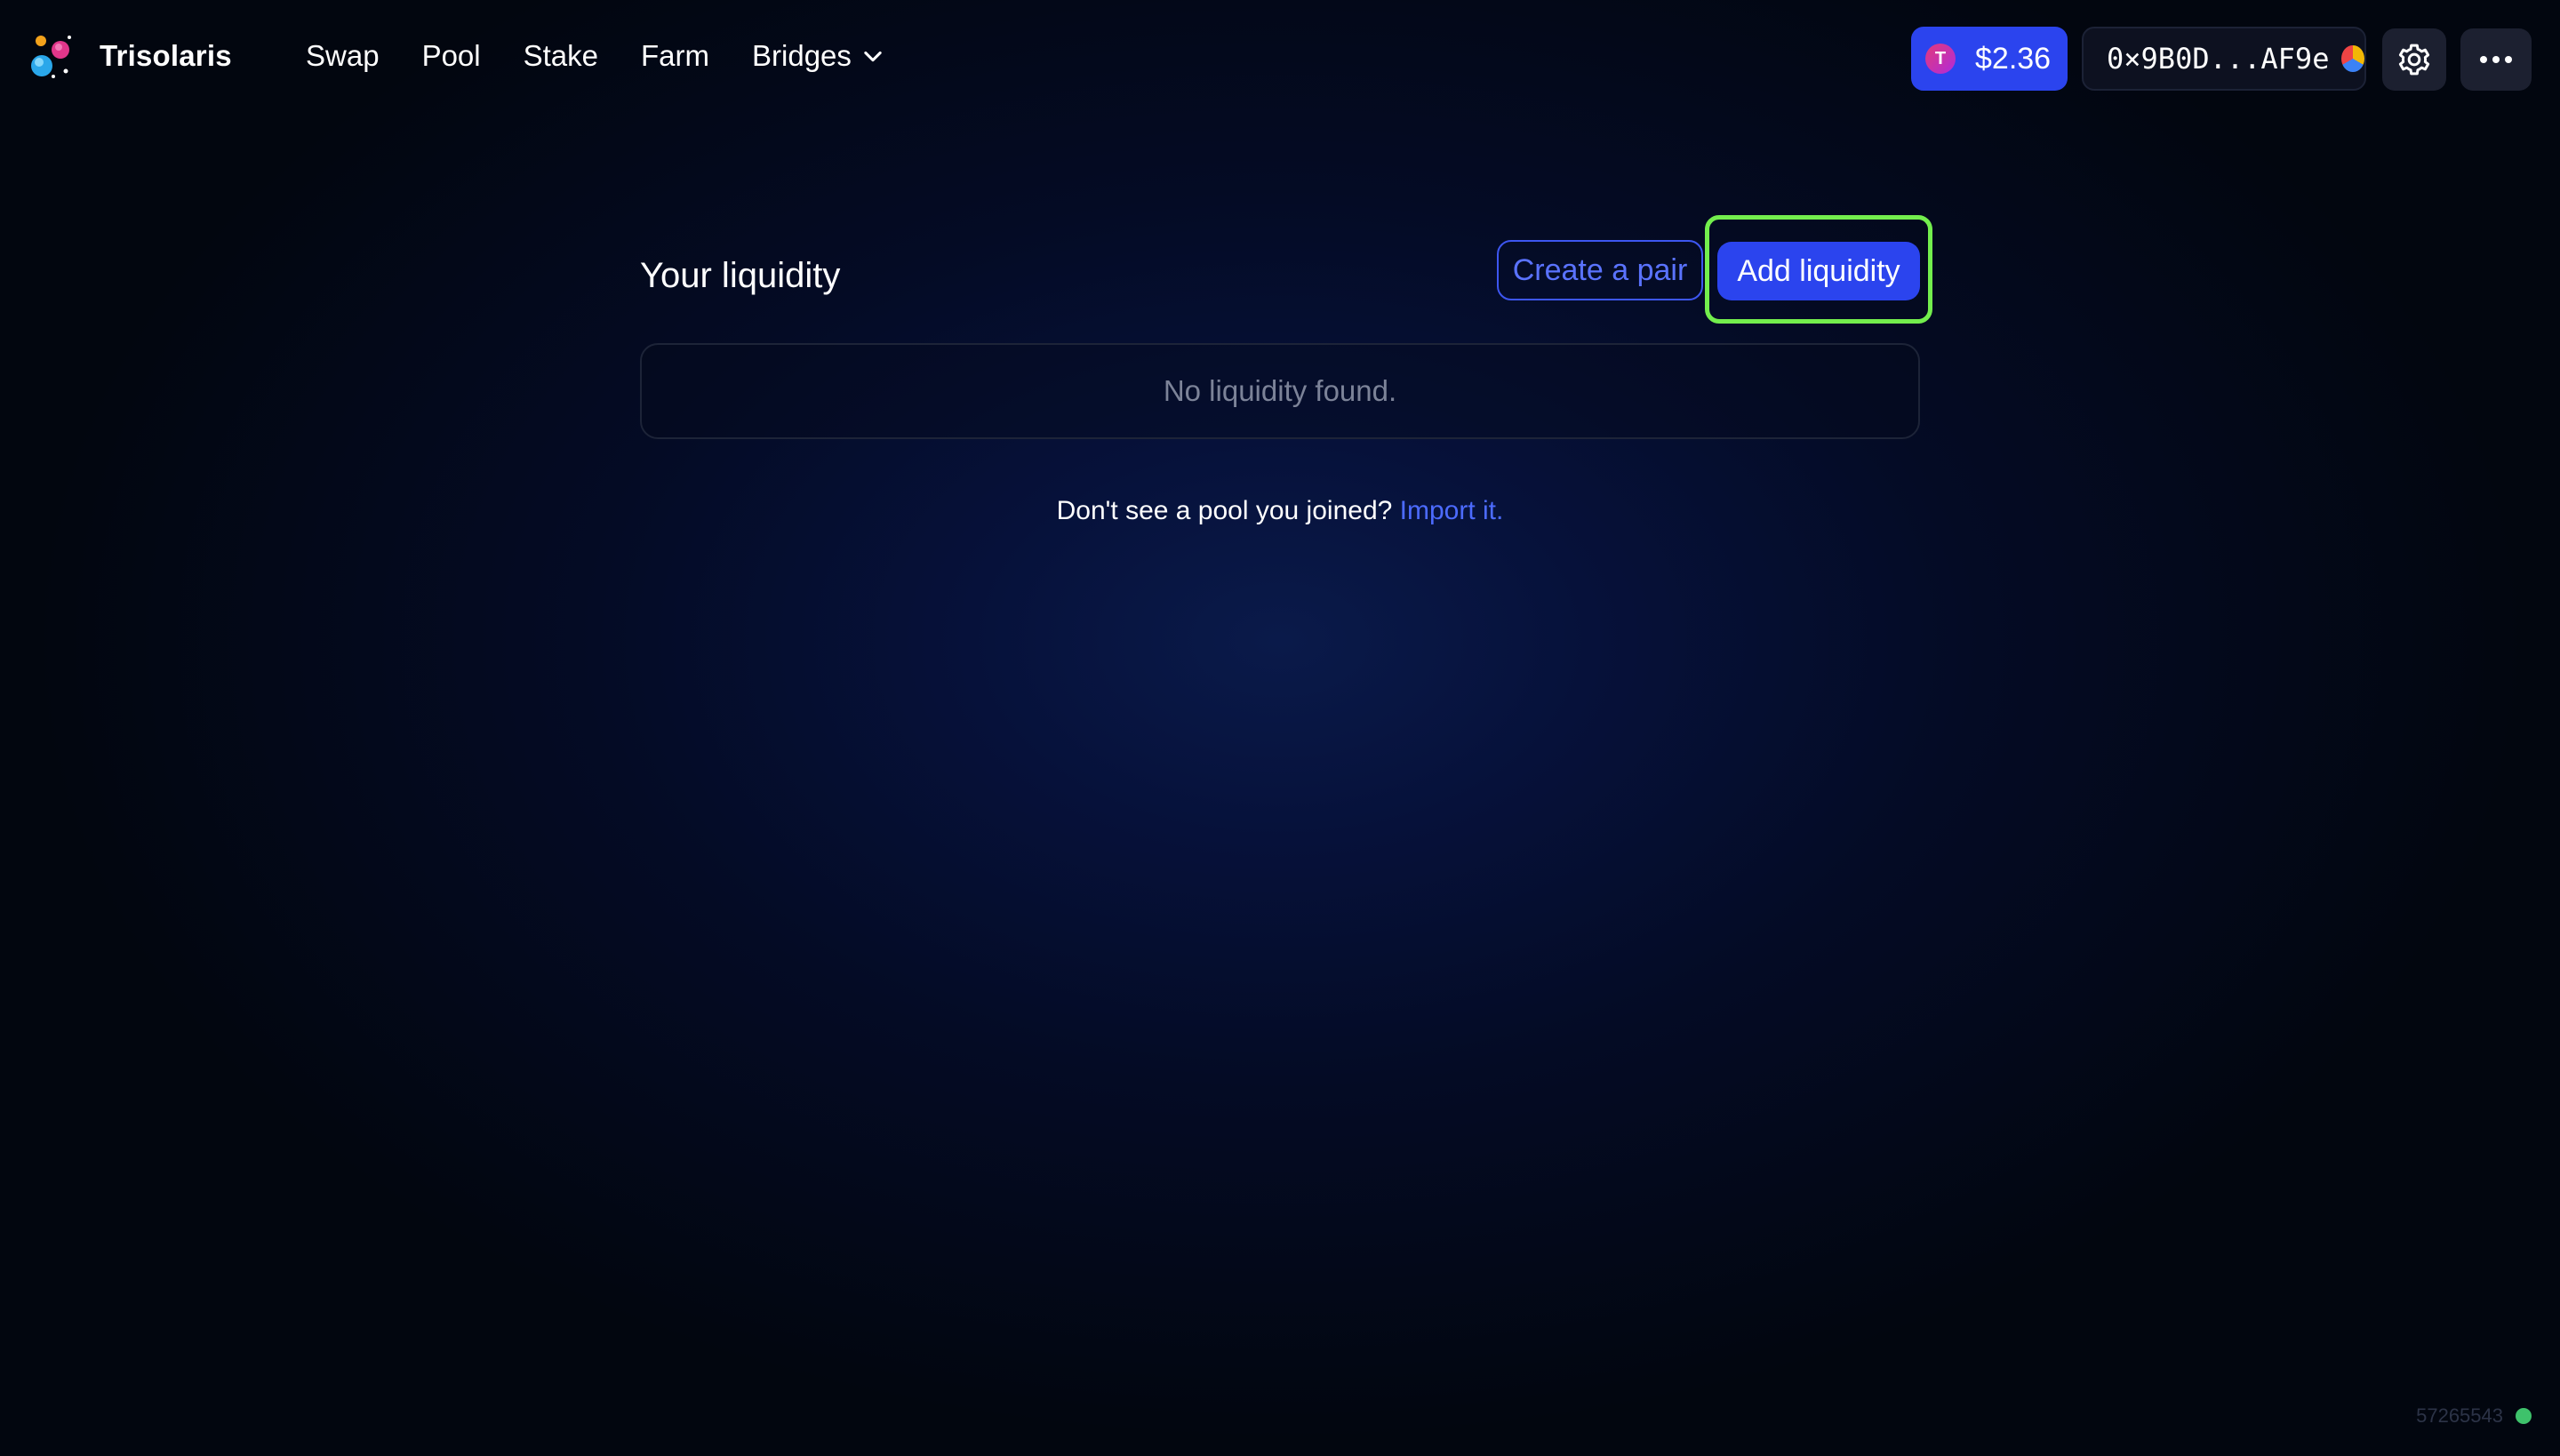 The width and height of the screenshot is (2560, 1456). Describe the element at coordinates (2013, 58) in the screenshot. I see `token-price: $2.36` at that location.